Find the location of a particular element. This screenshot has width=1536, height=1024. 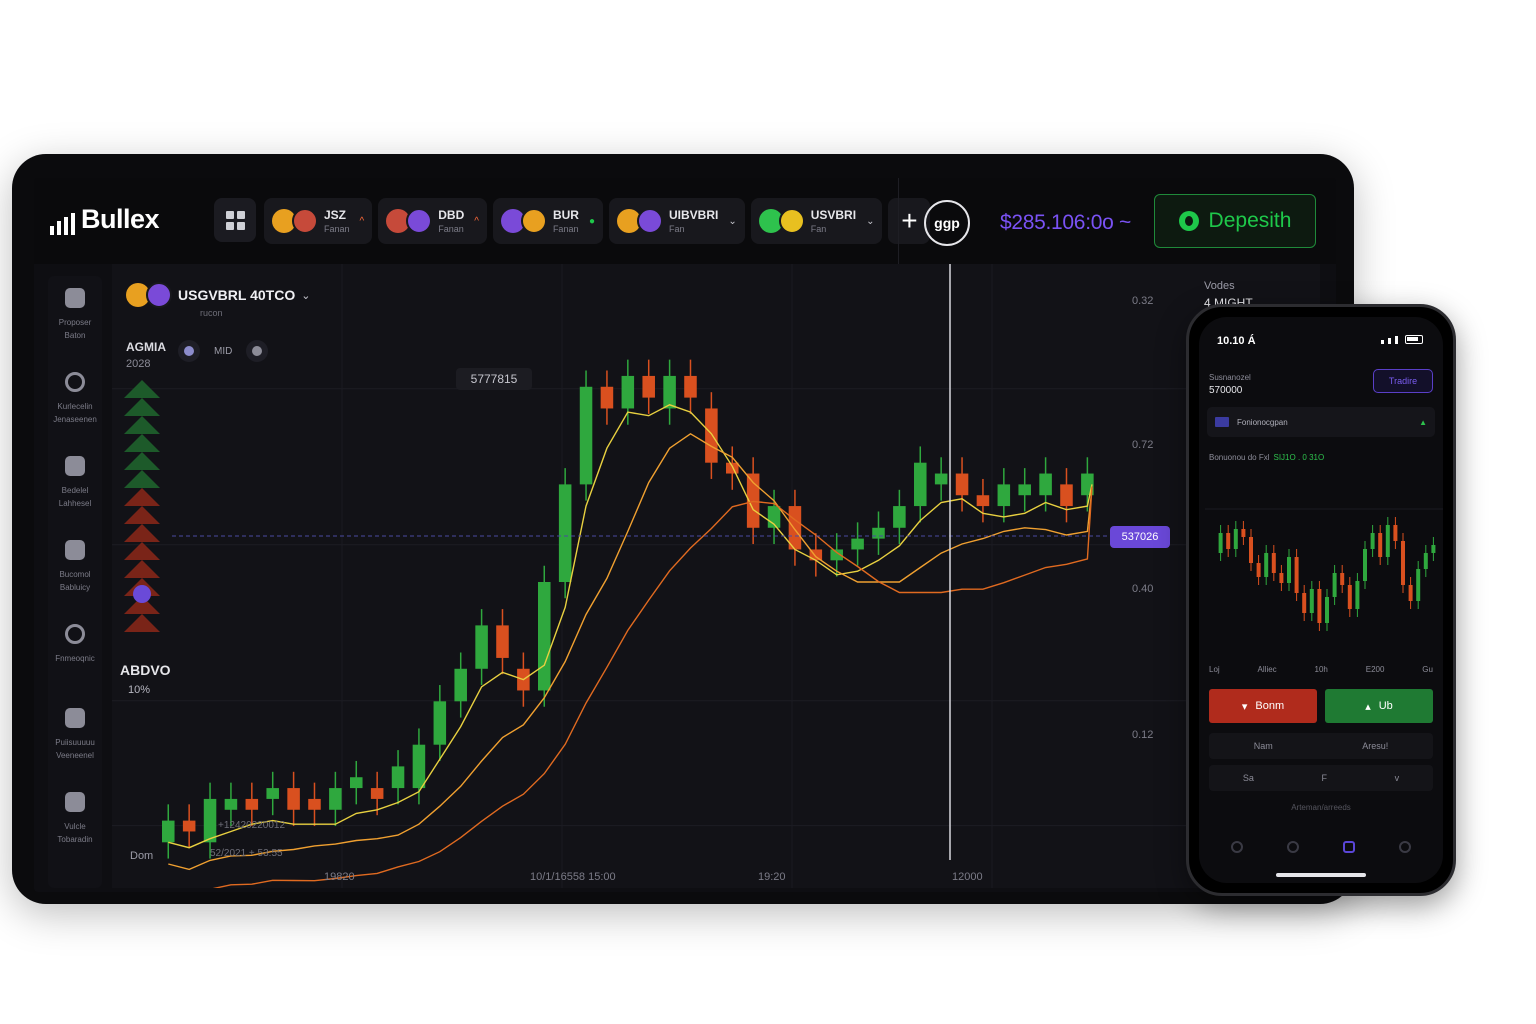

current-price-tag: 537026 is located at coordinates (1140, 537).